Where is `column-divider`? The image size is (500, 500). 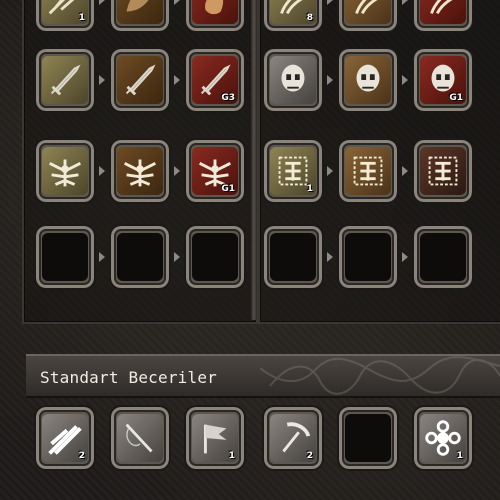
column-divider is located at coordinates (254, 160).